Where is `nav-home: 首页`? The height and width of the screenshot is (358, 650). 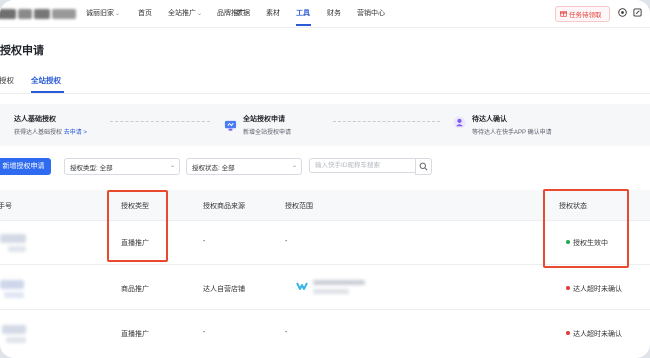
nav-home: 首页 is located at coordinates (145, 13).